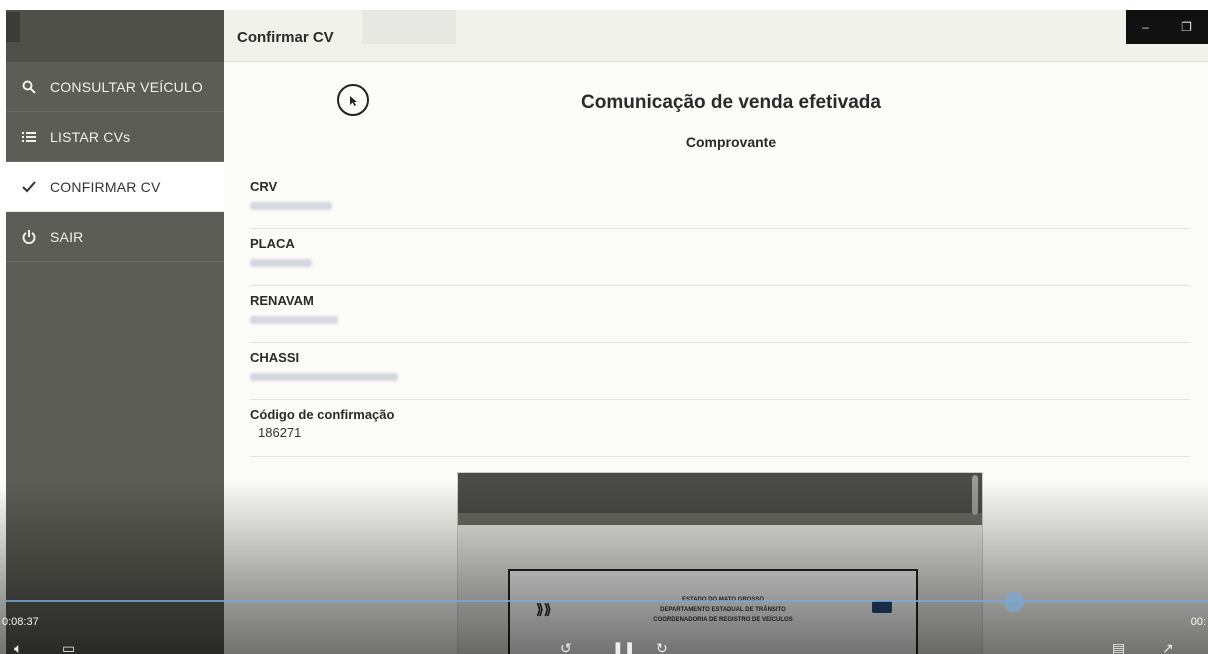  I want to click on sidebar-item-label: CONSULTAR VEÍCULO, so click(127, 86).